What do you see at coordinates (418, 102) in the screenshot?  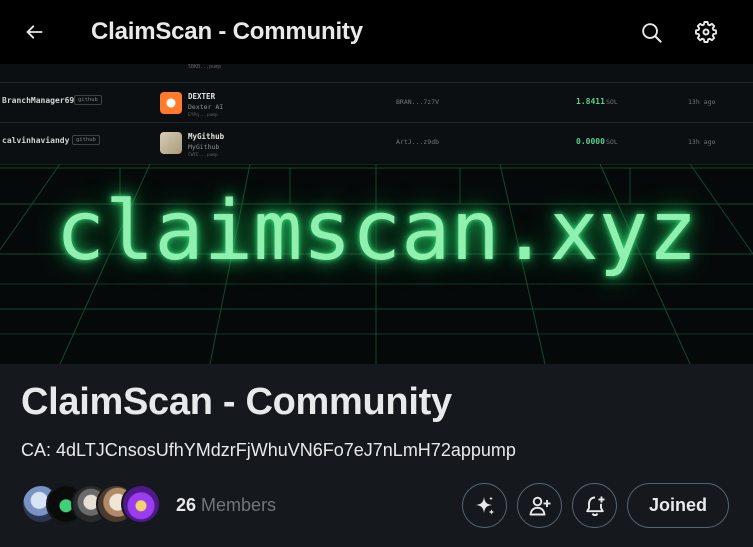 I see `row-address: BRAN...7z7V` at bounding box center [418, 102].